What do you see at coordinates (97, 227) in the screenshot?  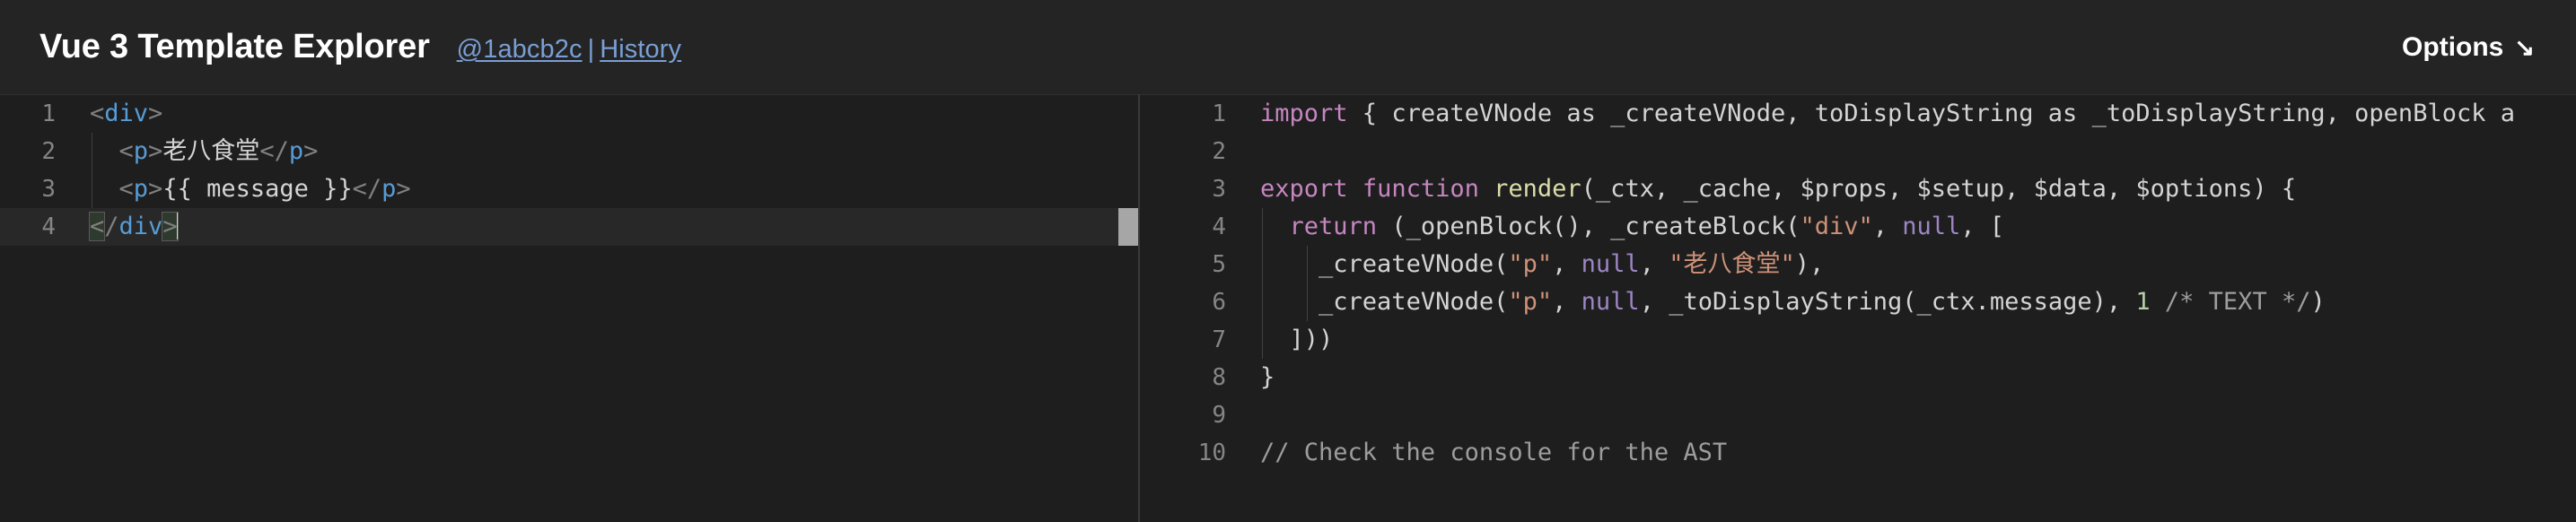 I see `token-bracket-match: <` at bounding box center [97, 227].